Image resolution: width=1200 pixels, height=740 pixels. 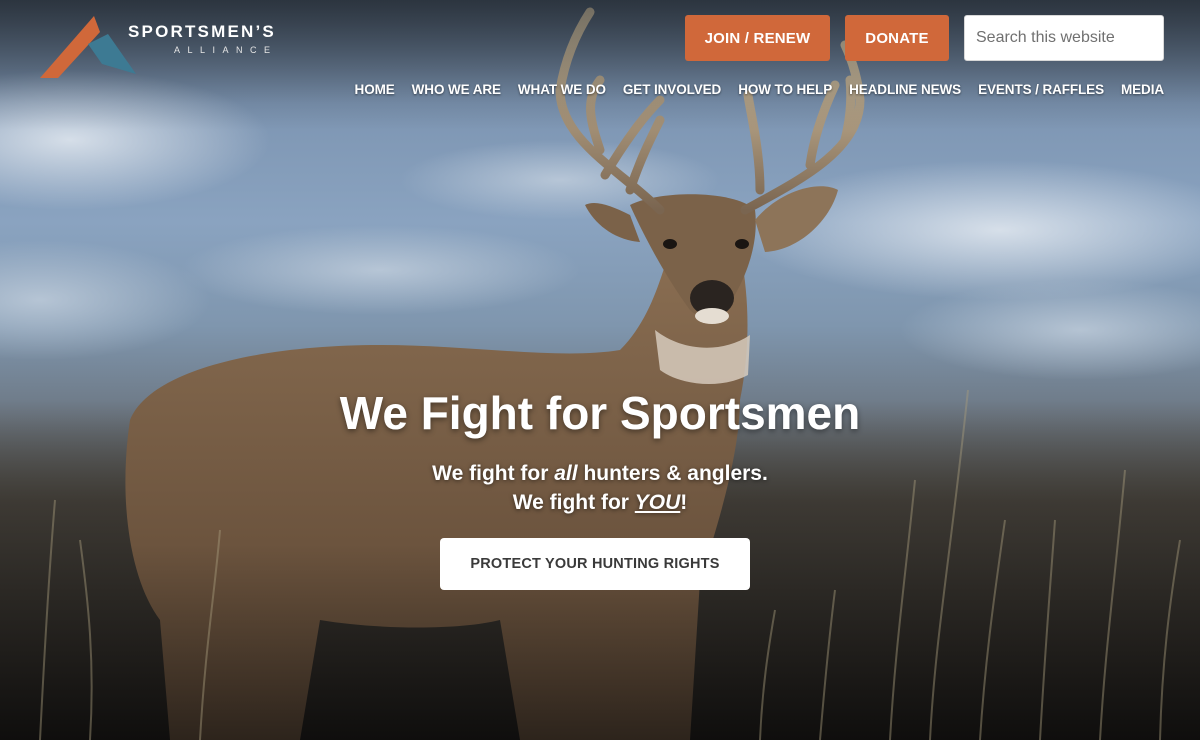 What do you see at coordinates (566, 473) in the screenshot?
I see `hero-line-1-emphasis: all` at bounding box center [566, 473].